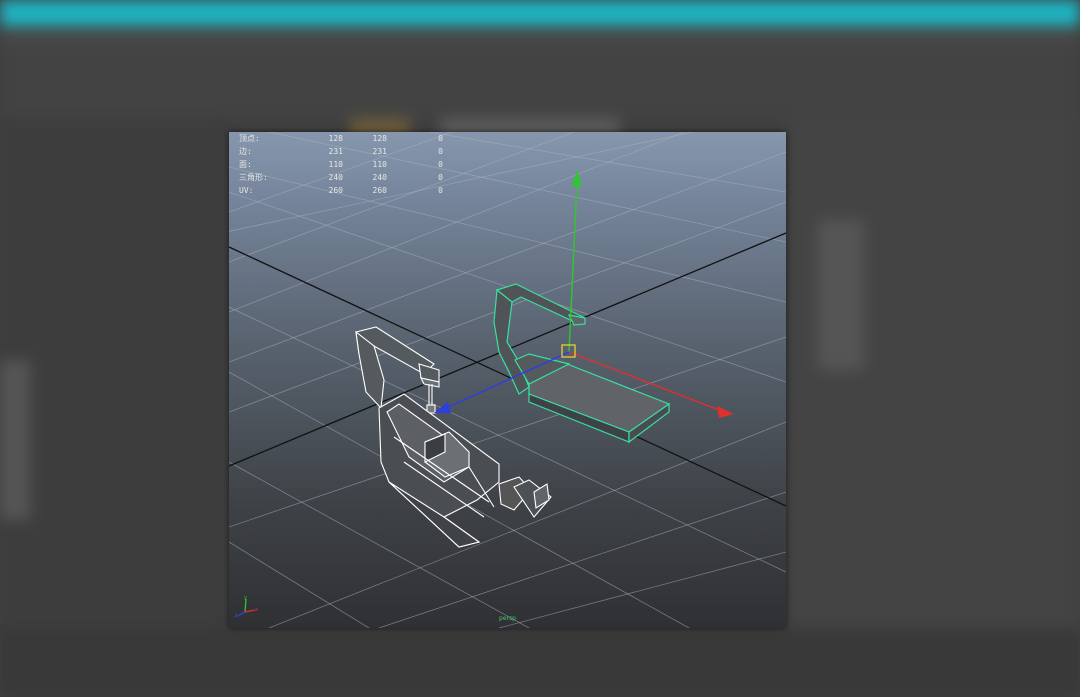 This screenshot has width=1080, height=697. I want to click on scrollbar, so click(15, 440).